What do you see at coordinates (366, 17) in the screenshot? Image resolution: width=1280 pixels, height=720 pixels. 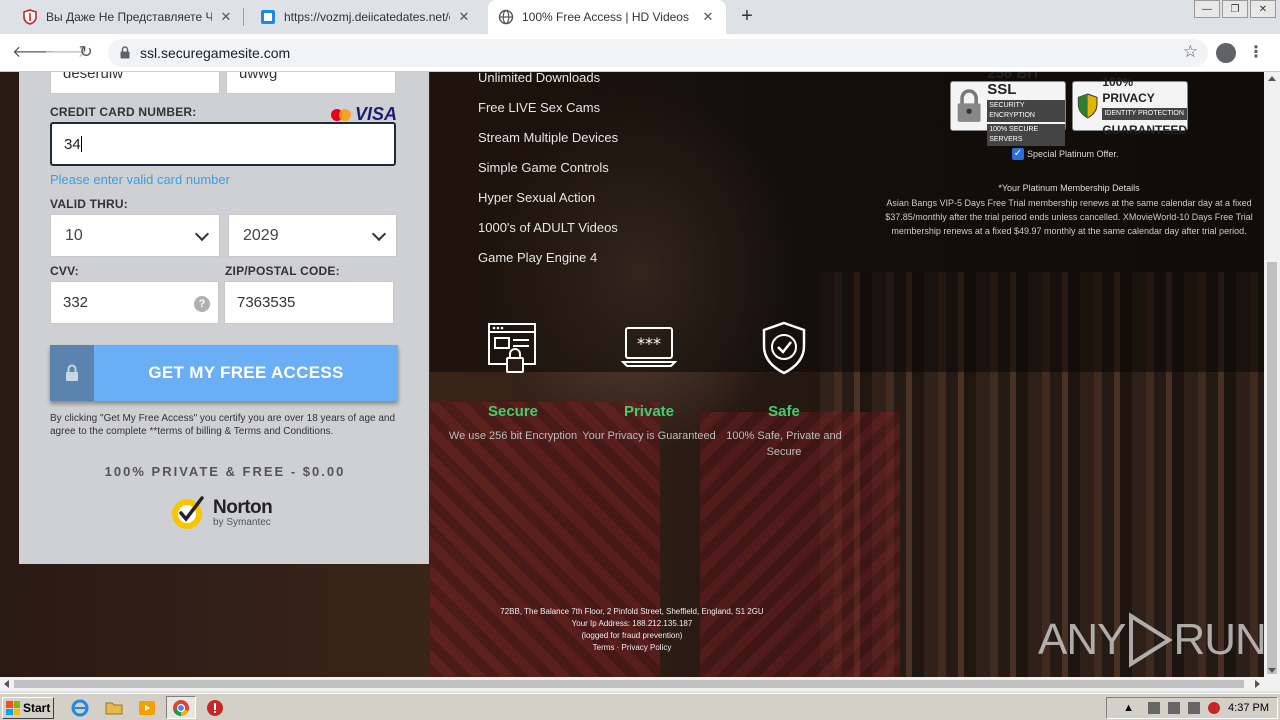 I see `tab-2: https://vozmj.deiicatedates.net/c/di ✕` at bounding box center [366, 17].